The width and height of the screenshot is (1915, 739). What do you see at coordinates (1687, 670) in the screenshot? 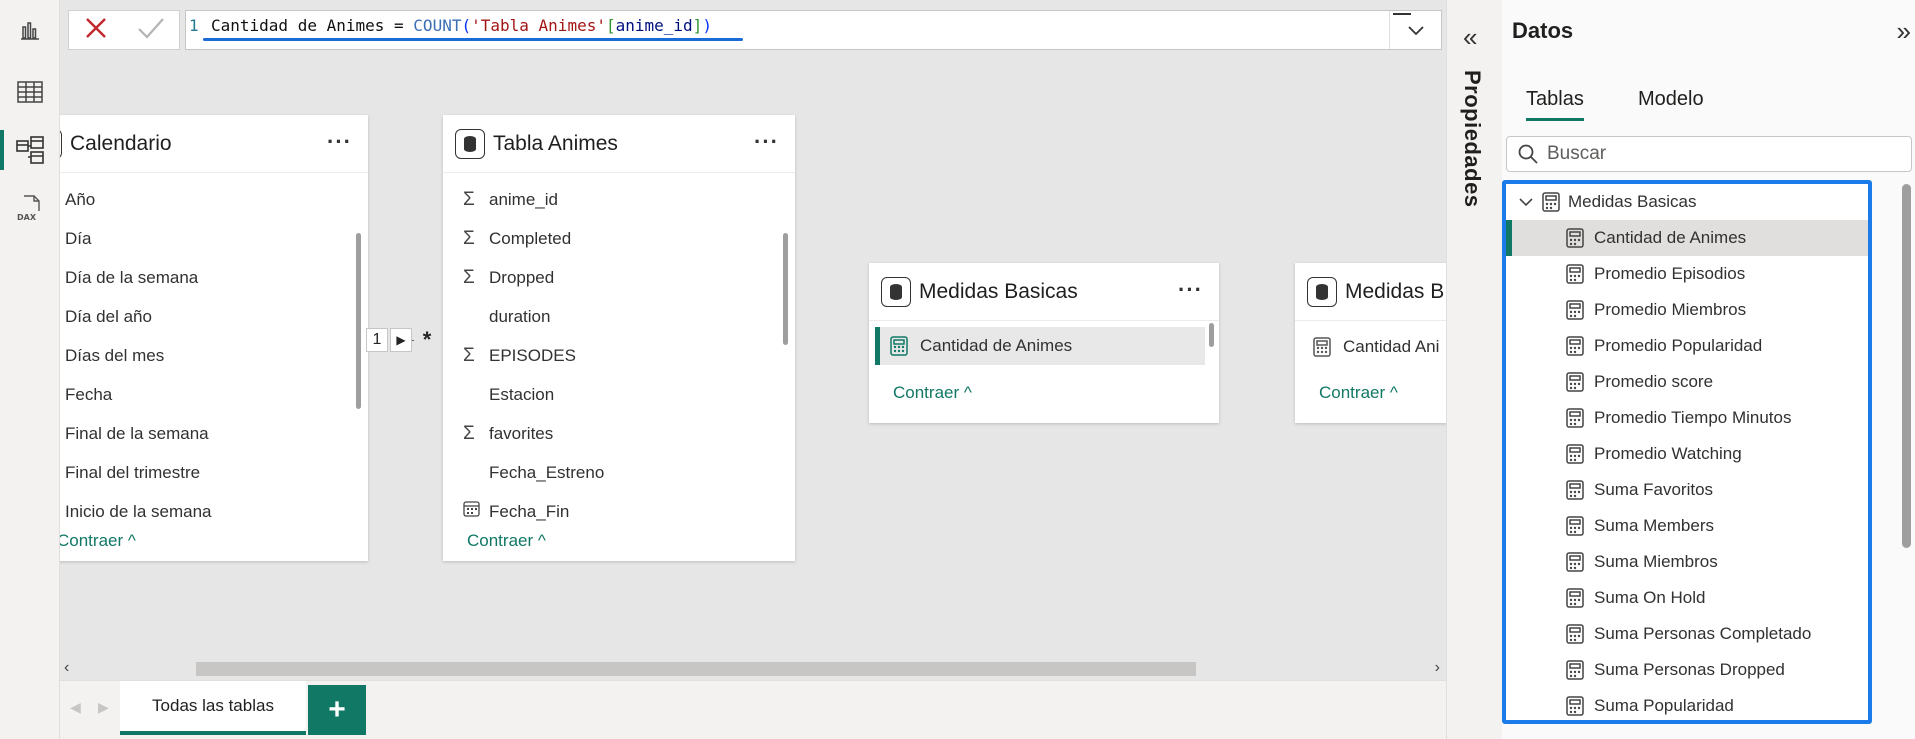
I see `measure-item: Suma Personas Dropped` at bounding box center [1687, 670].